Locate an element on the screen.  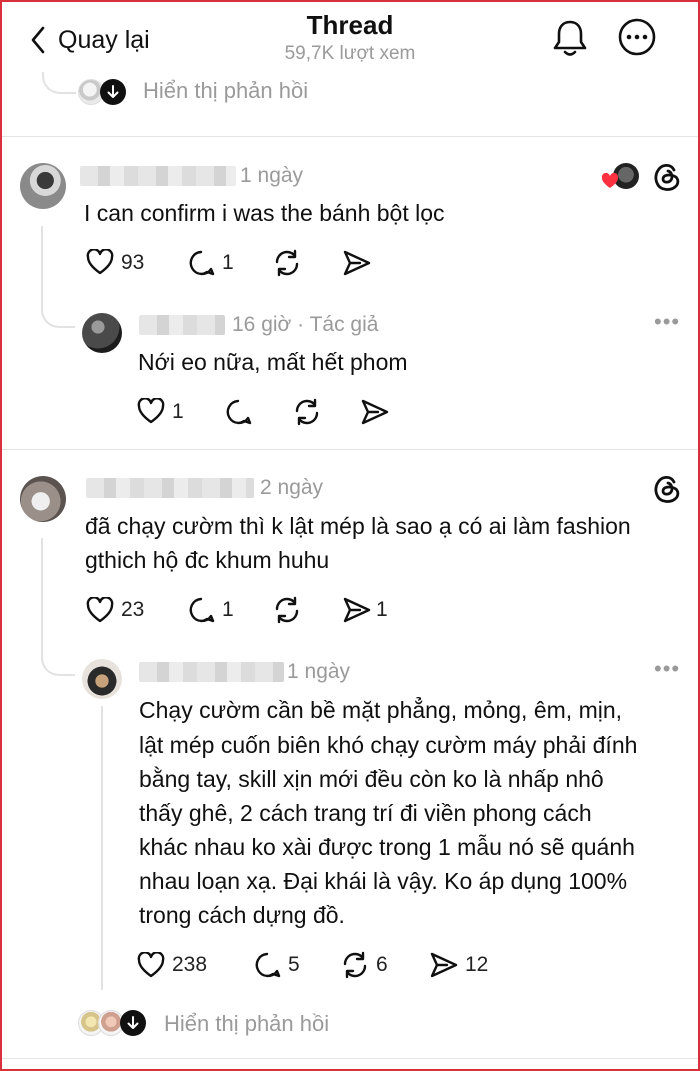
share-count: 12 is located at coordinates (477, 964).